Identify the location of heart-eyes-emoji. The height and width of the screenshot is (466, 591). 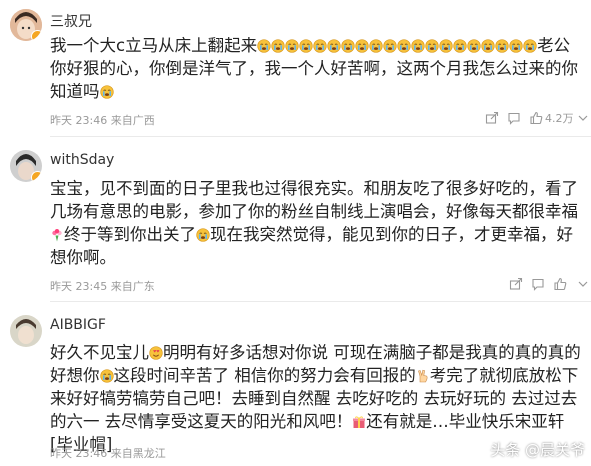
(156, 351).